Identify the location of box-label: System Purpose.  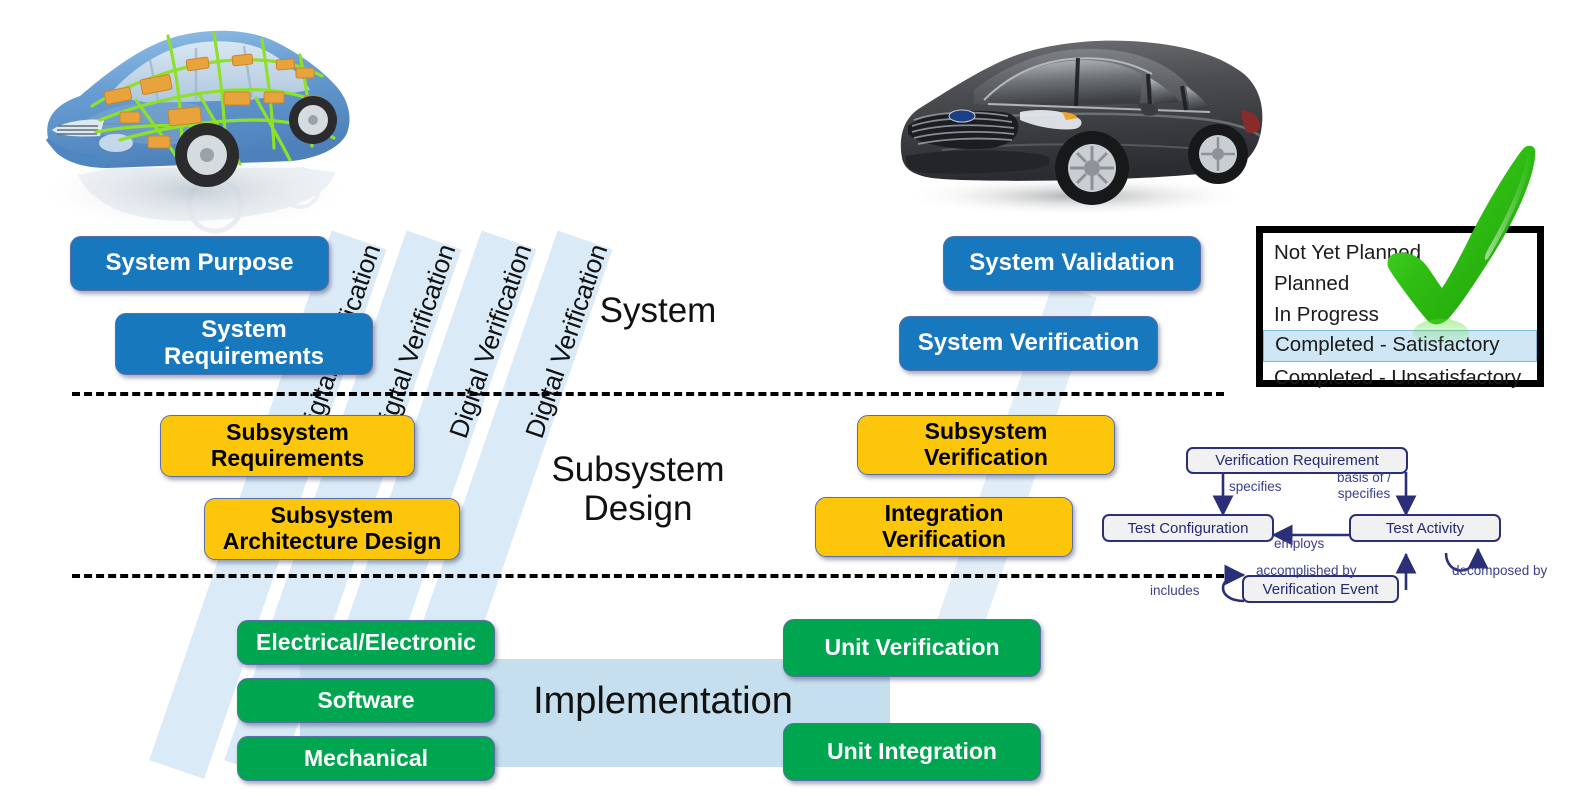
(199, 263).